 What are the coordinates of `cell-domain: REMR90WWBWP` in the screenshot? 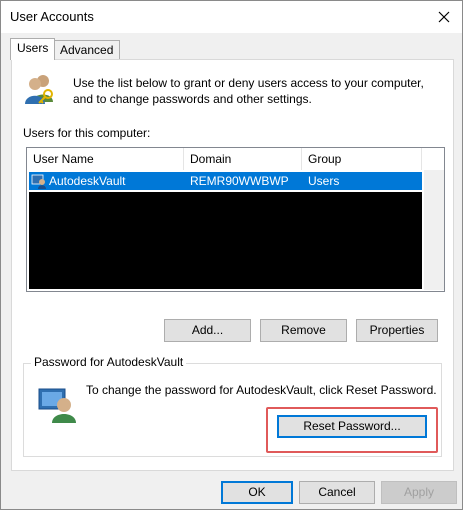 It's located at (239, 181).